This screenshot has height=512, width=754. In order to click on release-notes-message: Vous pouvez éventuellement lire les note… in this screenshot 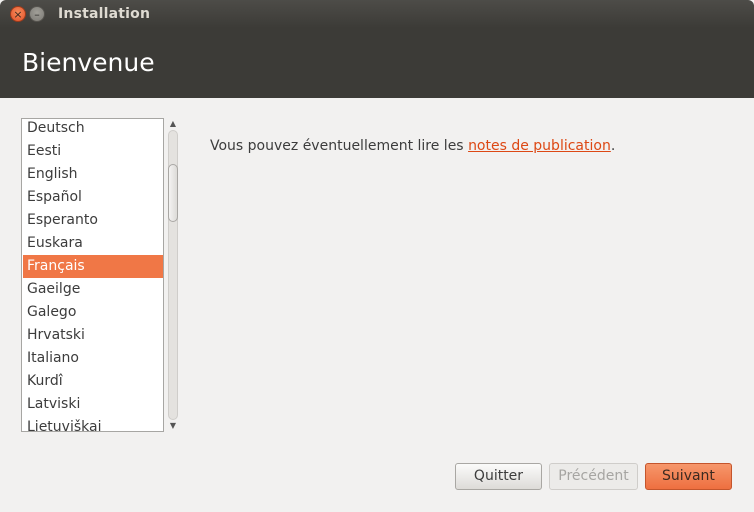, I will do `click(412, 146)`.